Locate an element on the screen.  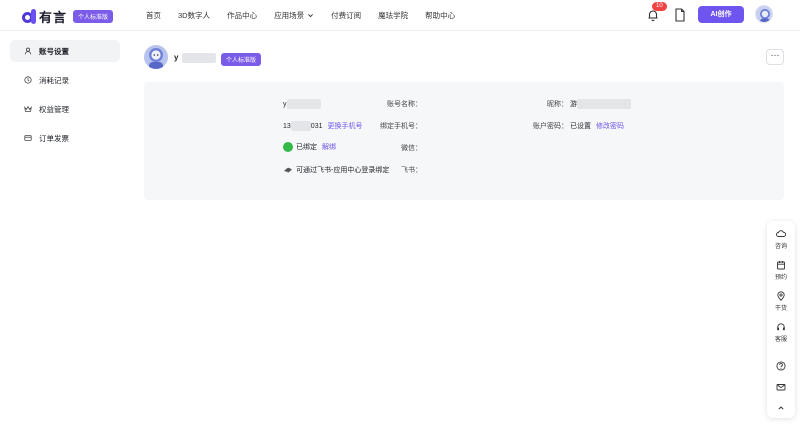
resources-button: 干货 is located at coordinates (781, 301).